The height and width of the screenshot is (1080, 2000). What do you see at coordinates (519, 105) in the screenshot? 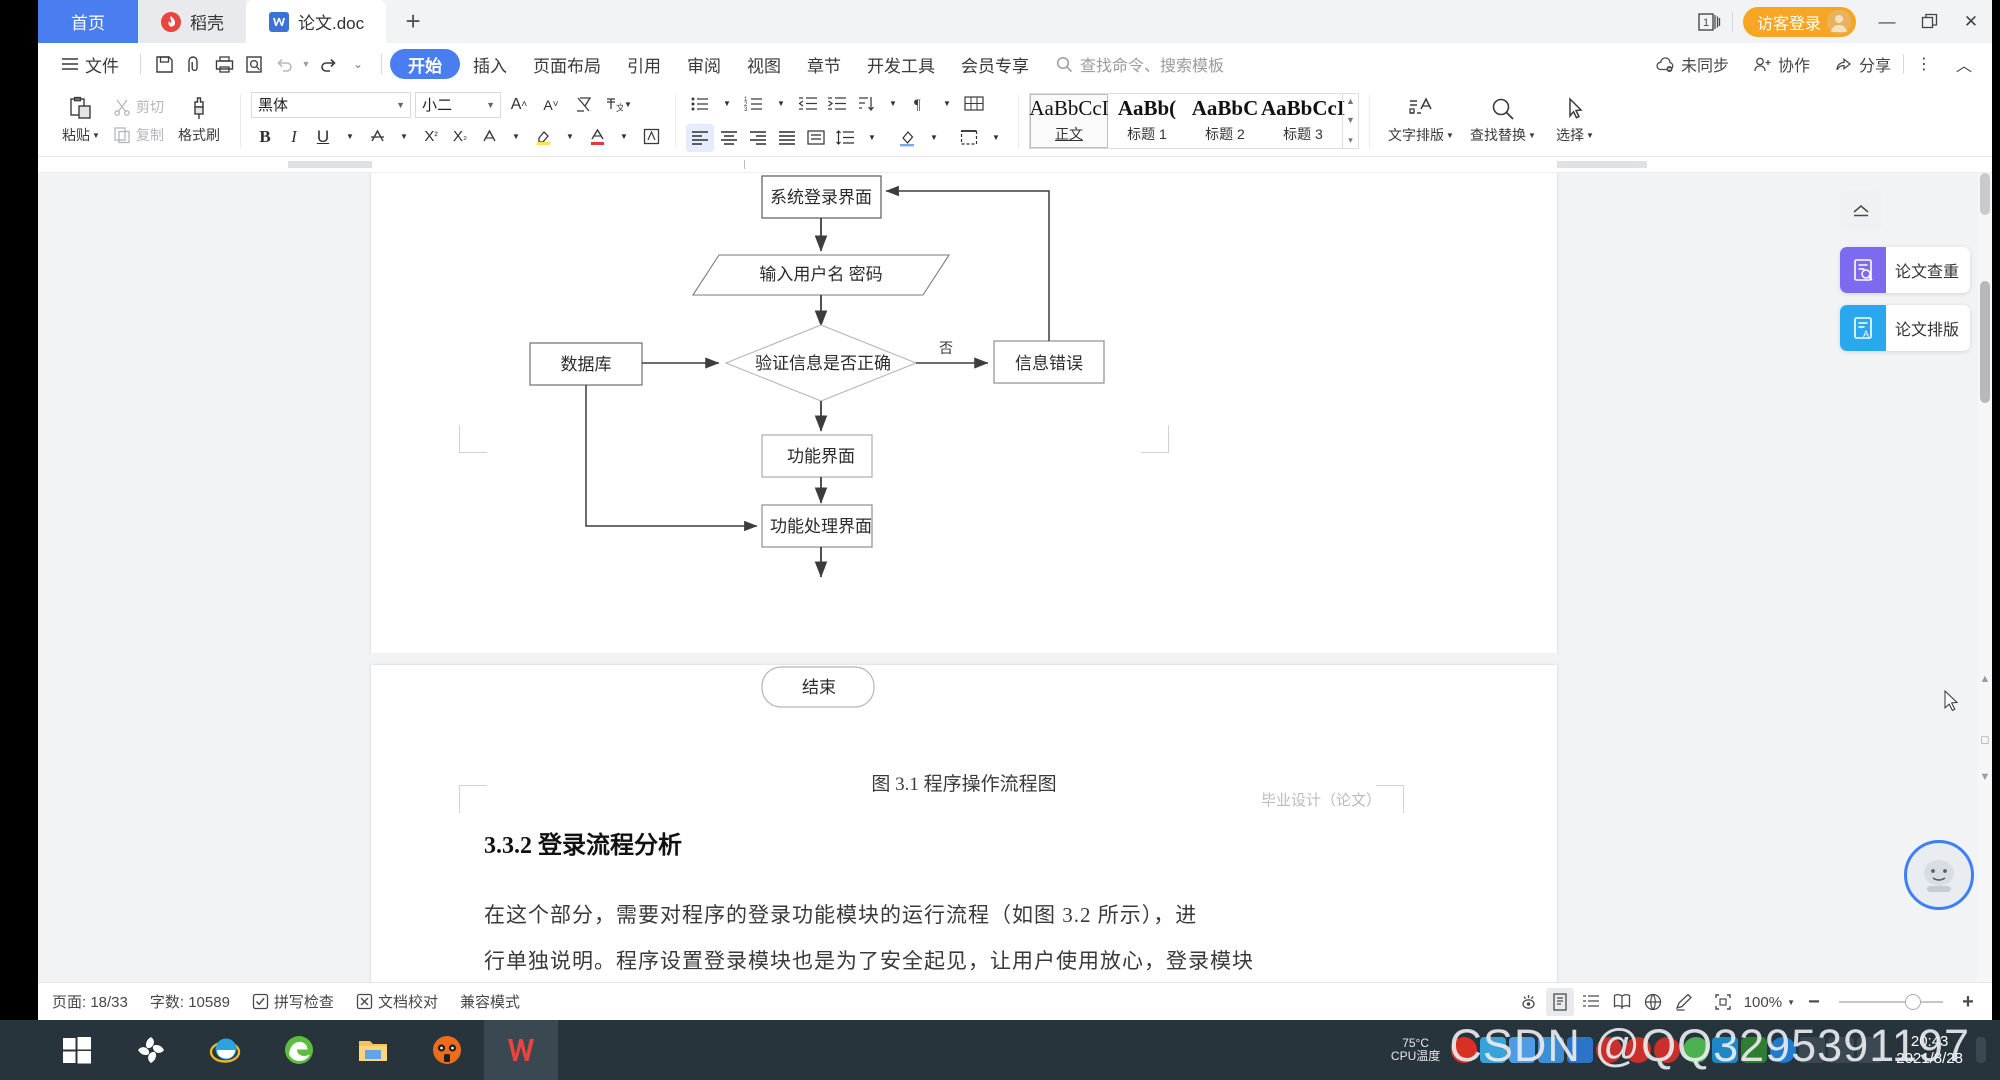
I see `grow-font-button: A ˄` at bounding box center [519, 105].